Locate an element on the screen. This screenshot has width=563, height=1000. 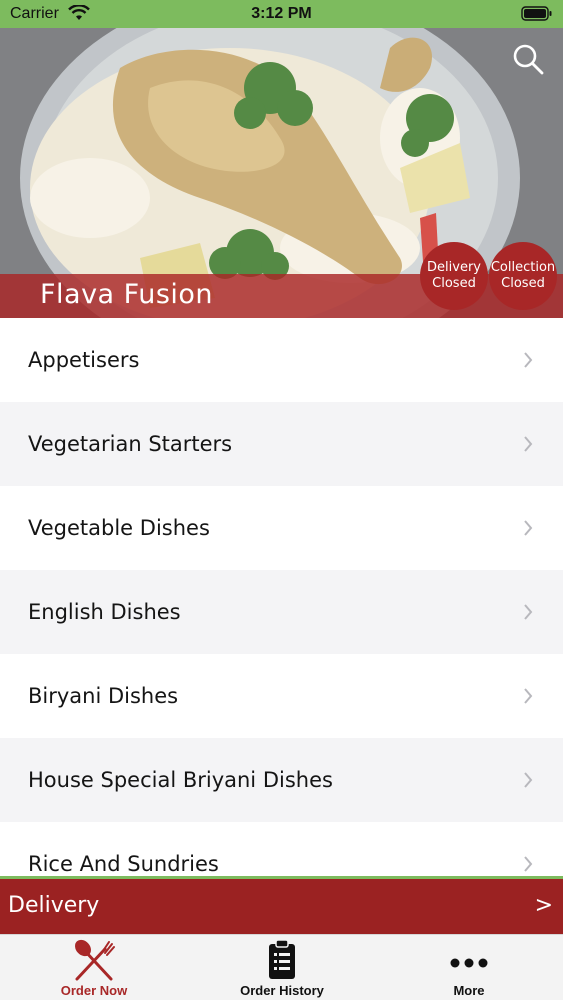
tab-more-label: More is located at coordinates (469, 990).